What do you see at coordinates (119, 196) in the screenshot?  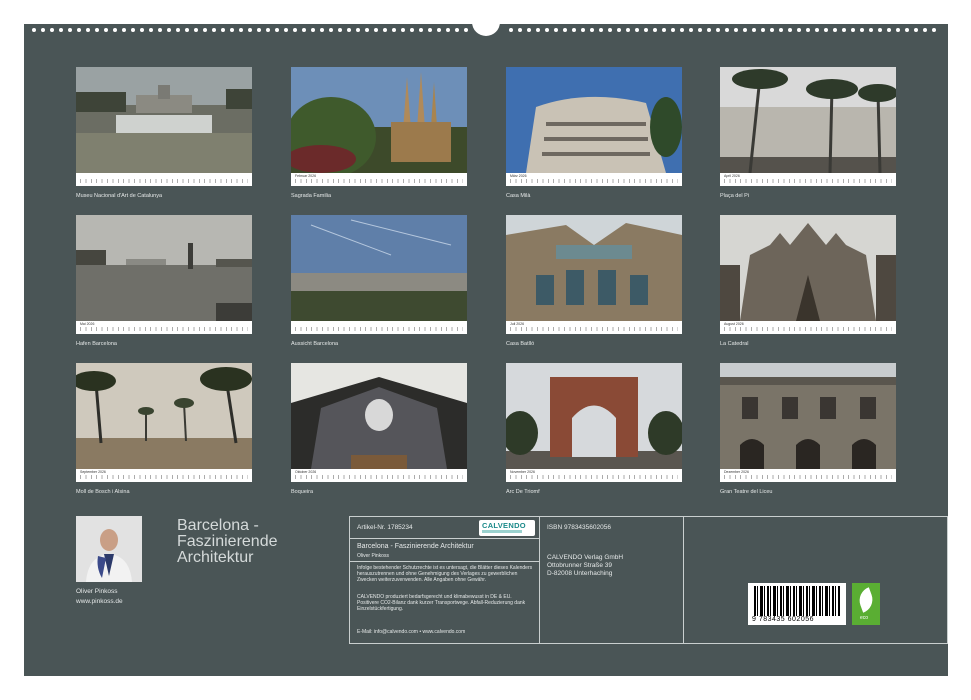 I see `caption: Museu Nacional d'Art de Catalunya` at bounding box center [119, 196].